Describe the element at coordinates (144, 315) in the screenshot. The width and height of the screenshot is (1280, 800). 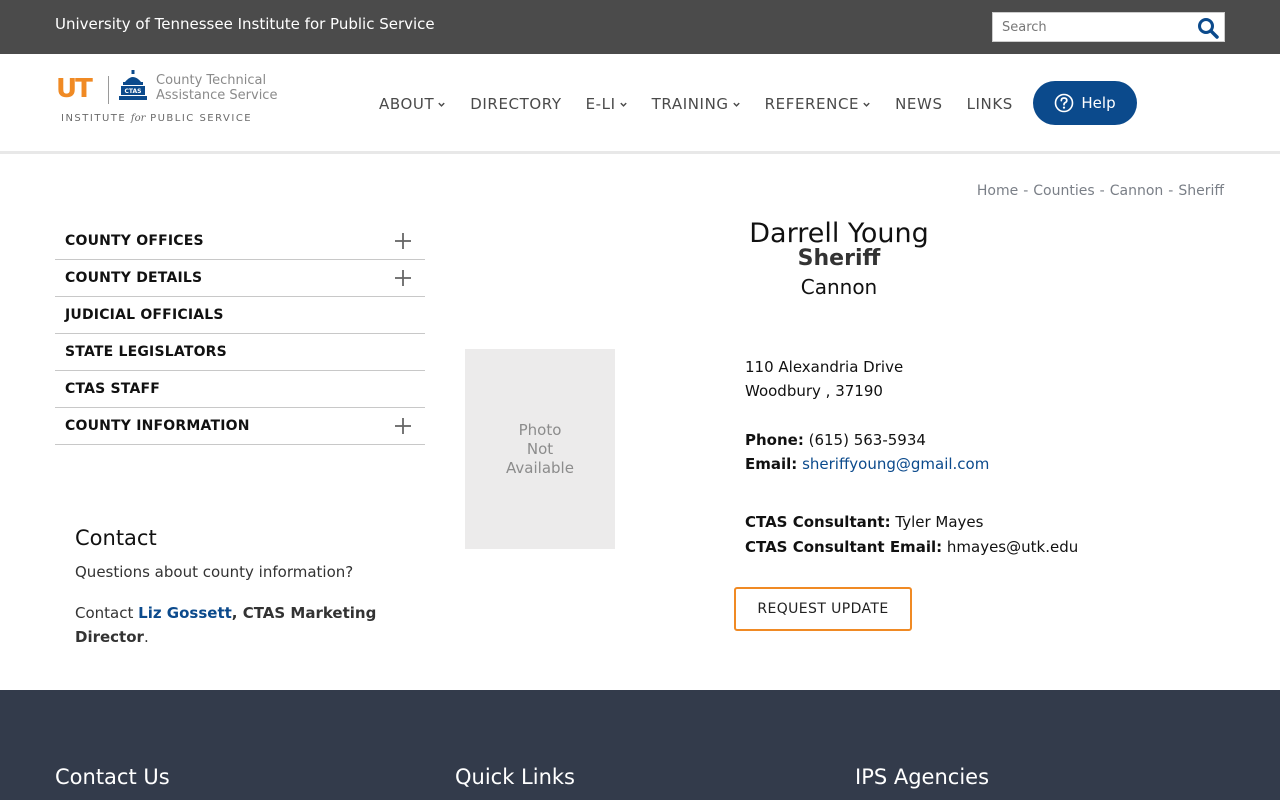
I see `sidebar-item-label: JUDICIAL OFFICIALS` at that location.